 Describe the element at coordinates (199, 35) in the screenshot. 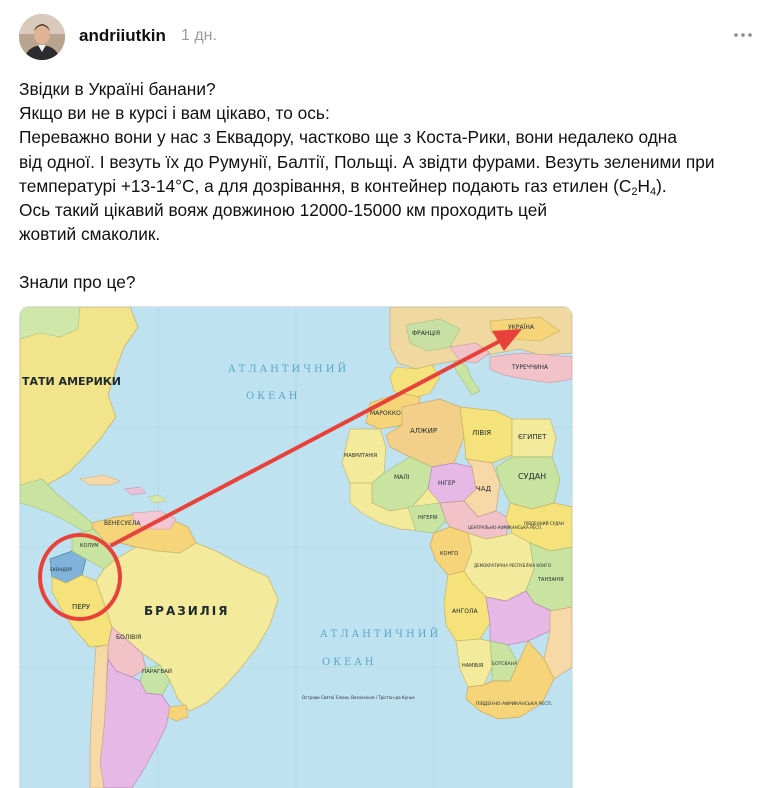

I see `post-timestamp: 1 дн.` at that location.